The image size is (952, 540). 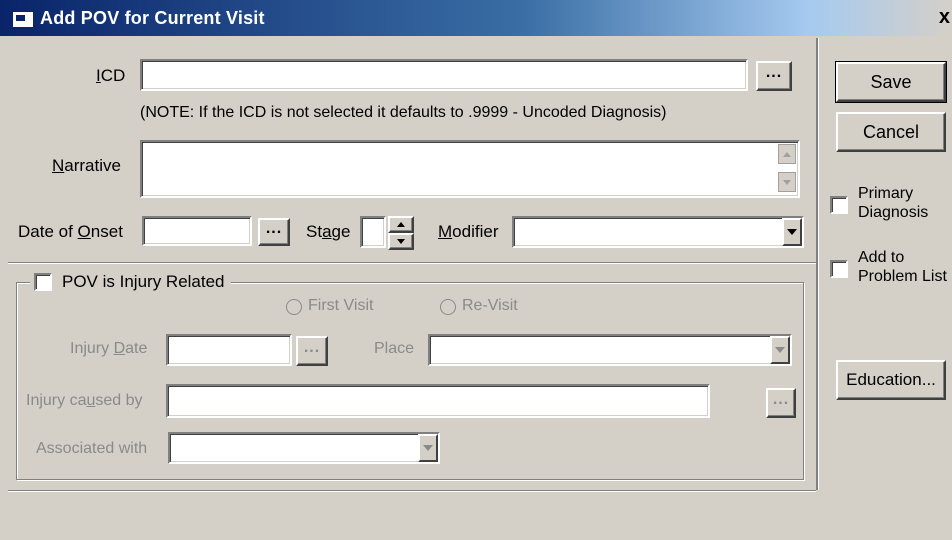 I want to click on close-icon: x, so click(x=944, y=17).